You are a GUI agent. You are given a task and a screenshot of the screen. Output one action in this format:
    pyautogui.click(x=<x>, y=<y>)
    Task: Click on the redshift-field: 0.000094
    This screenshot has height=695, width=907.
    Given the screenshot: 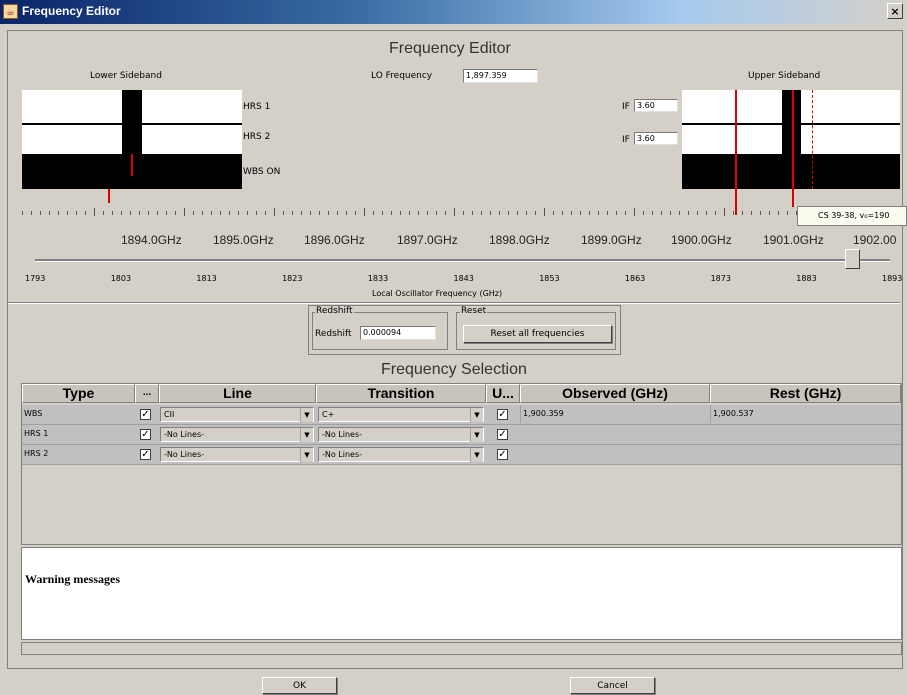 What is the action you would take?
    pyautogui.click(x=398, y=333)
    